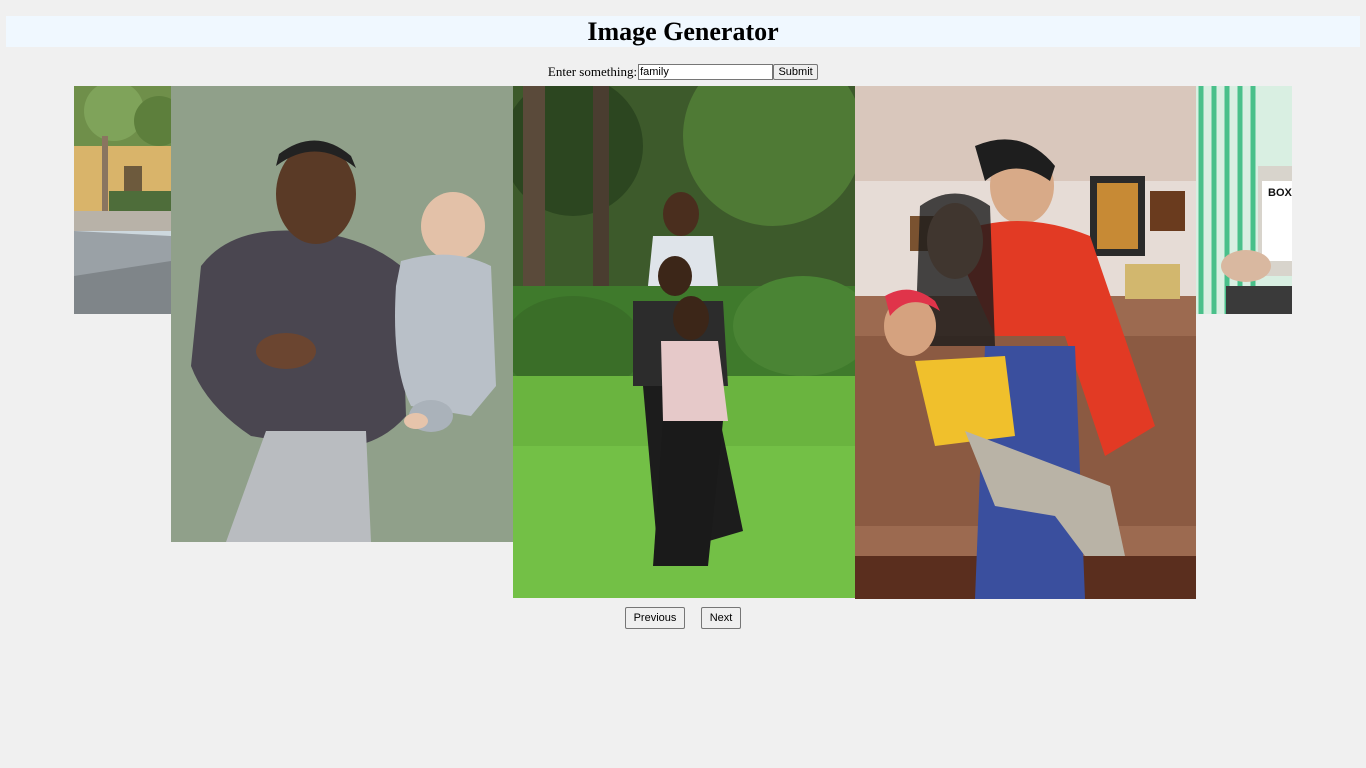  I want to click on previous-button: Previous, so click(655, 618).